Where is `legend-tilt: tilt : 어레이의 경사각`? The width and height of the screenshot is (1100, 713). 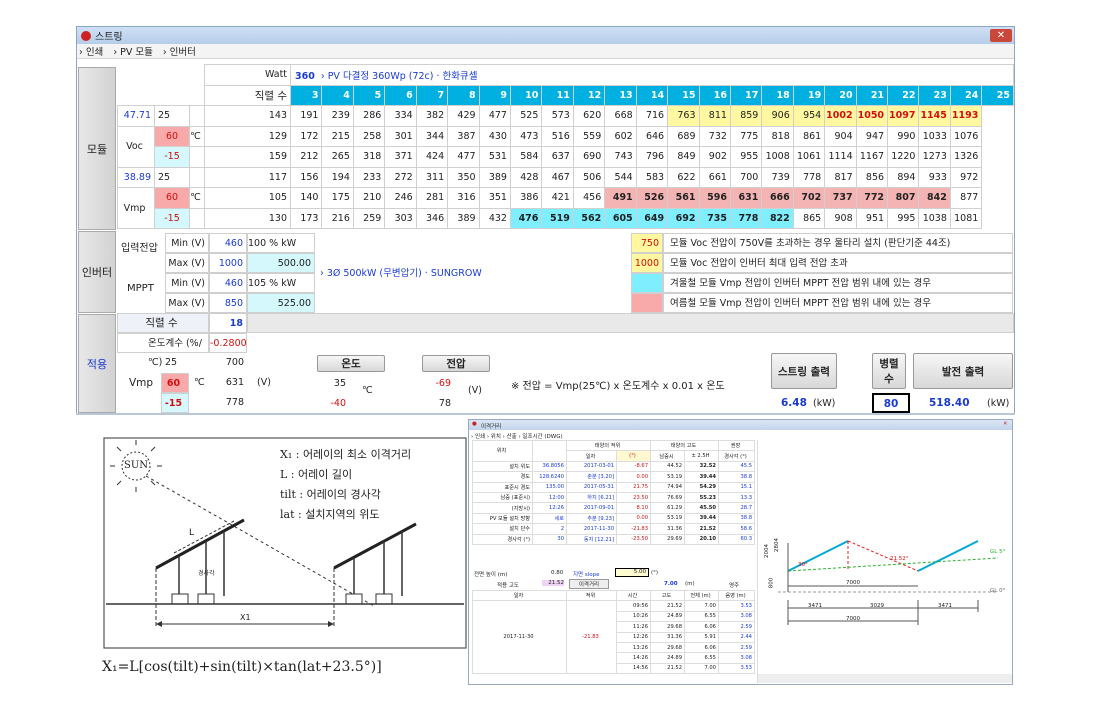 legend-tilt: tilt : 어레이의 경사각 is located at coordinates (330, 494).